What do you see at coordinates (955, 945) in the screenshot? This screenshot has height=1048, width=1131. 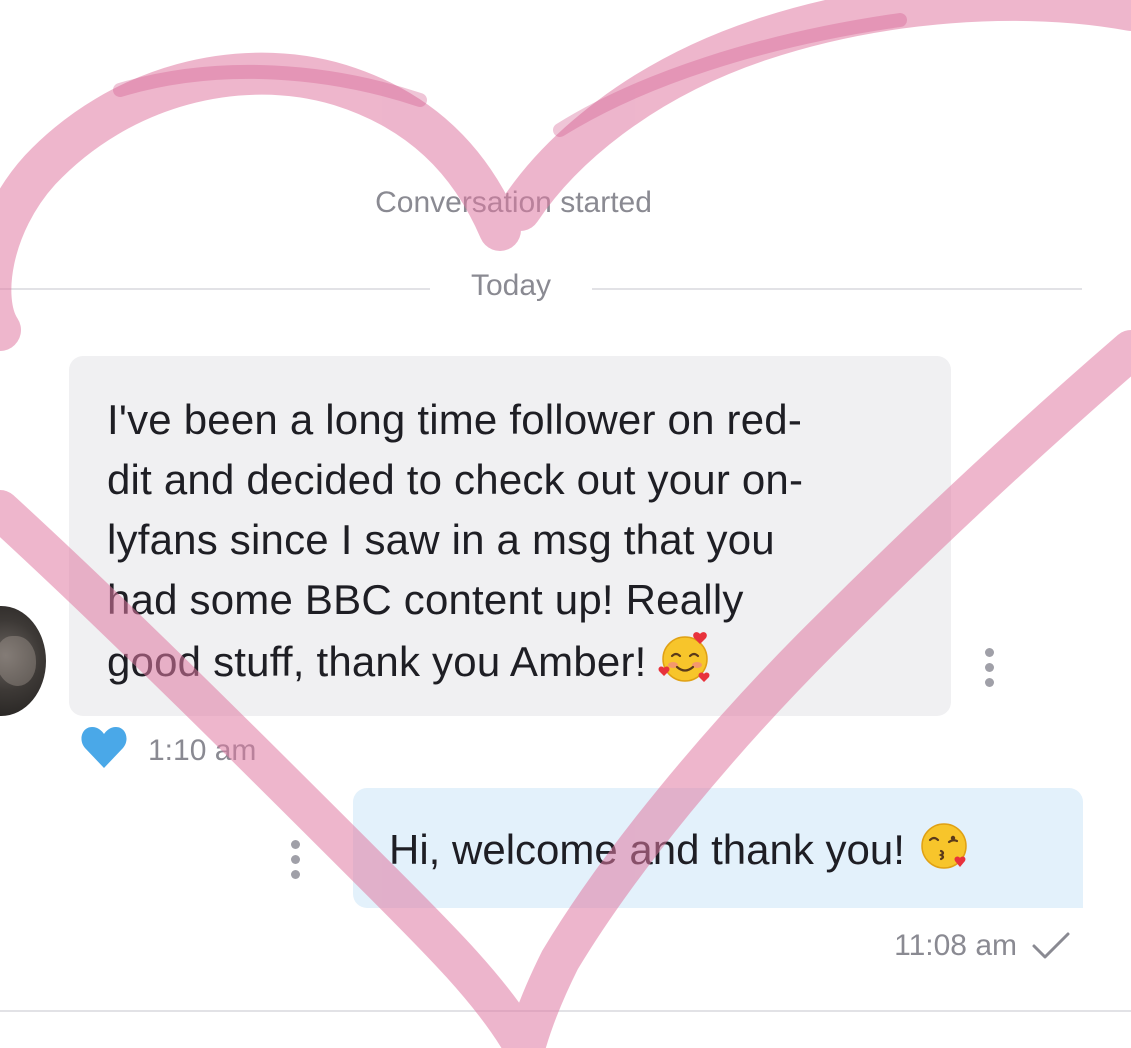 I see `message-timestamp: 11:08 am` at bounding box center [955, 945].